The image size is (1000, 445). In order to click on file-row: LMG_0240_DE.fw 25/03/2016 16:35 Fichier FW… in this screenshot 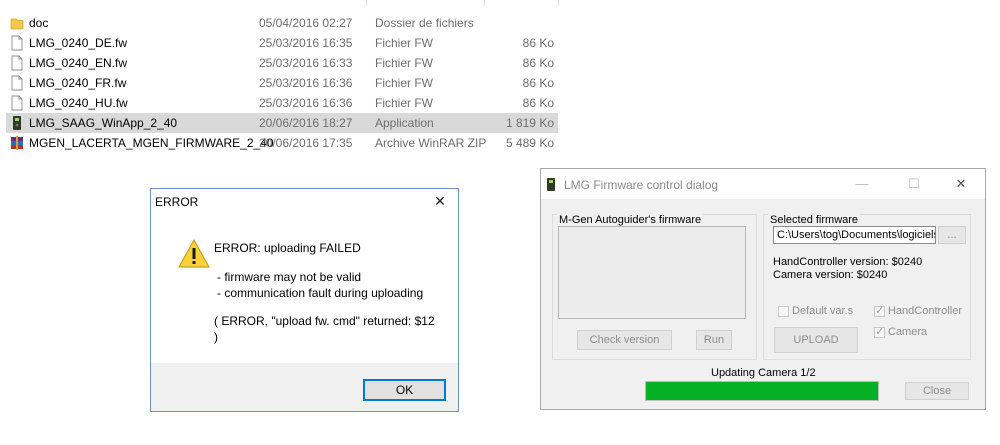, I will do `click(282, 43)`.